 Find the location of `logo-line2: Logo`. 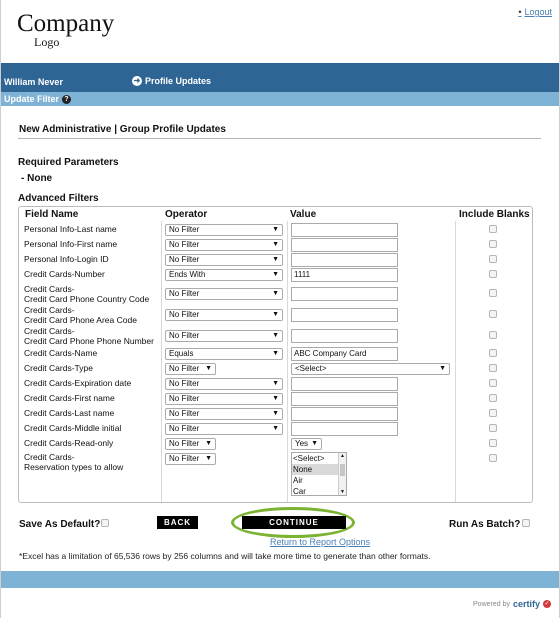

logo-line2: Logo is located at coordinates (47, 42).